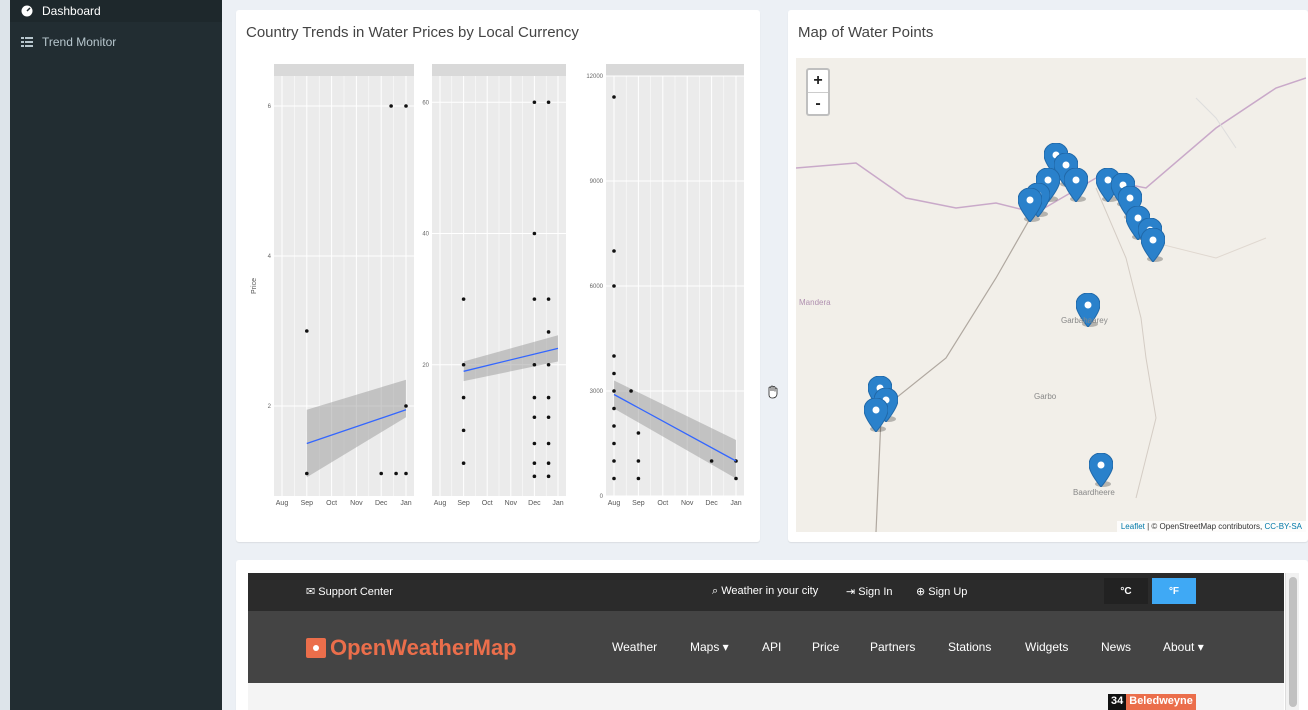  I want to click on sign-up-icon: ⊕, so click(922, 592).